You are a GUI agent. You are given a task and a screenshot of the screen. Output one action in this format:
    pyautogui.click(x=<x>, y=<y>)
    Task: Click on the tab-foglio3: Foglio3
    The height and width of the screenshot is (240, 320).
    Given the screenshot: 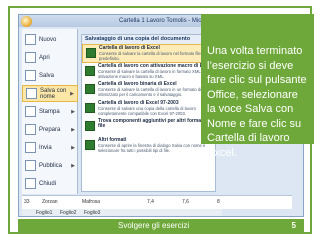 What is the action you would take?
    pyautogui.click(x=92, y=213)
    